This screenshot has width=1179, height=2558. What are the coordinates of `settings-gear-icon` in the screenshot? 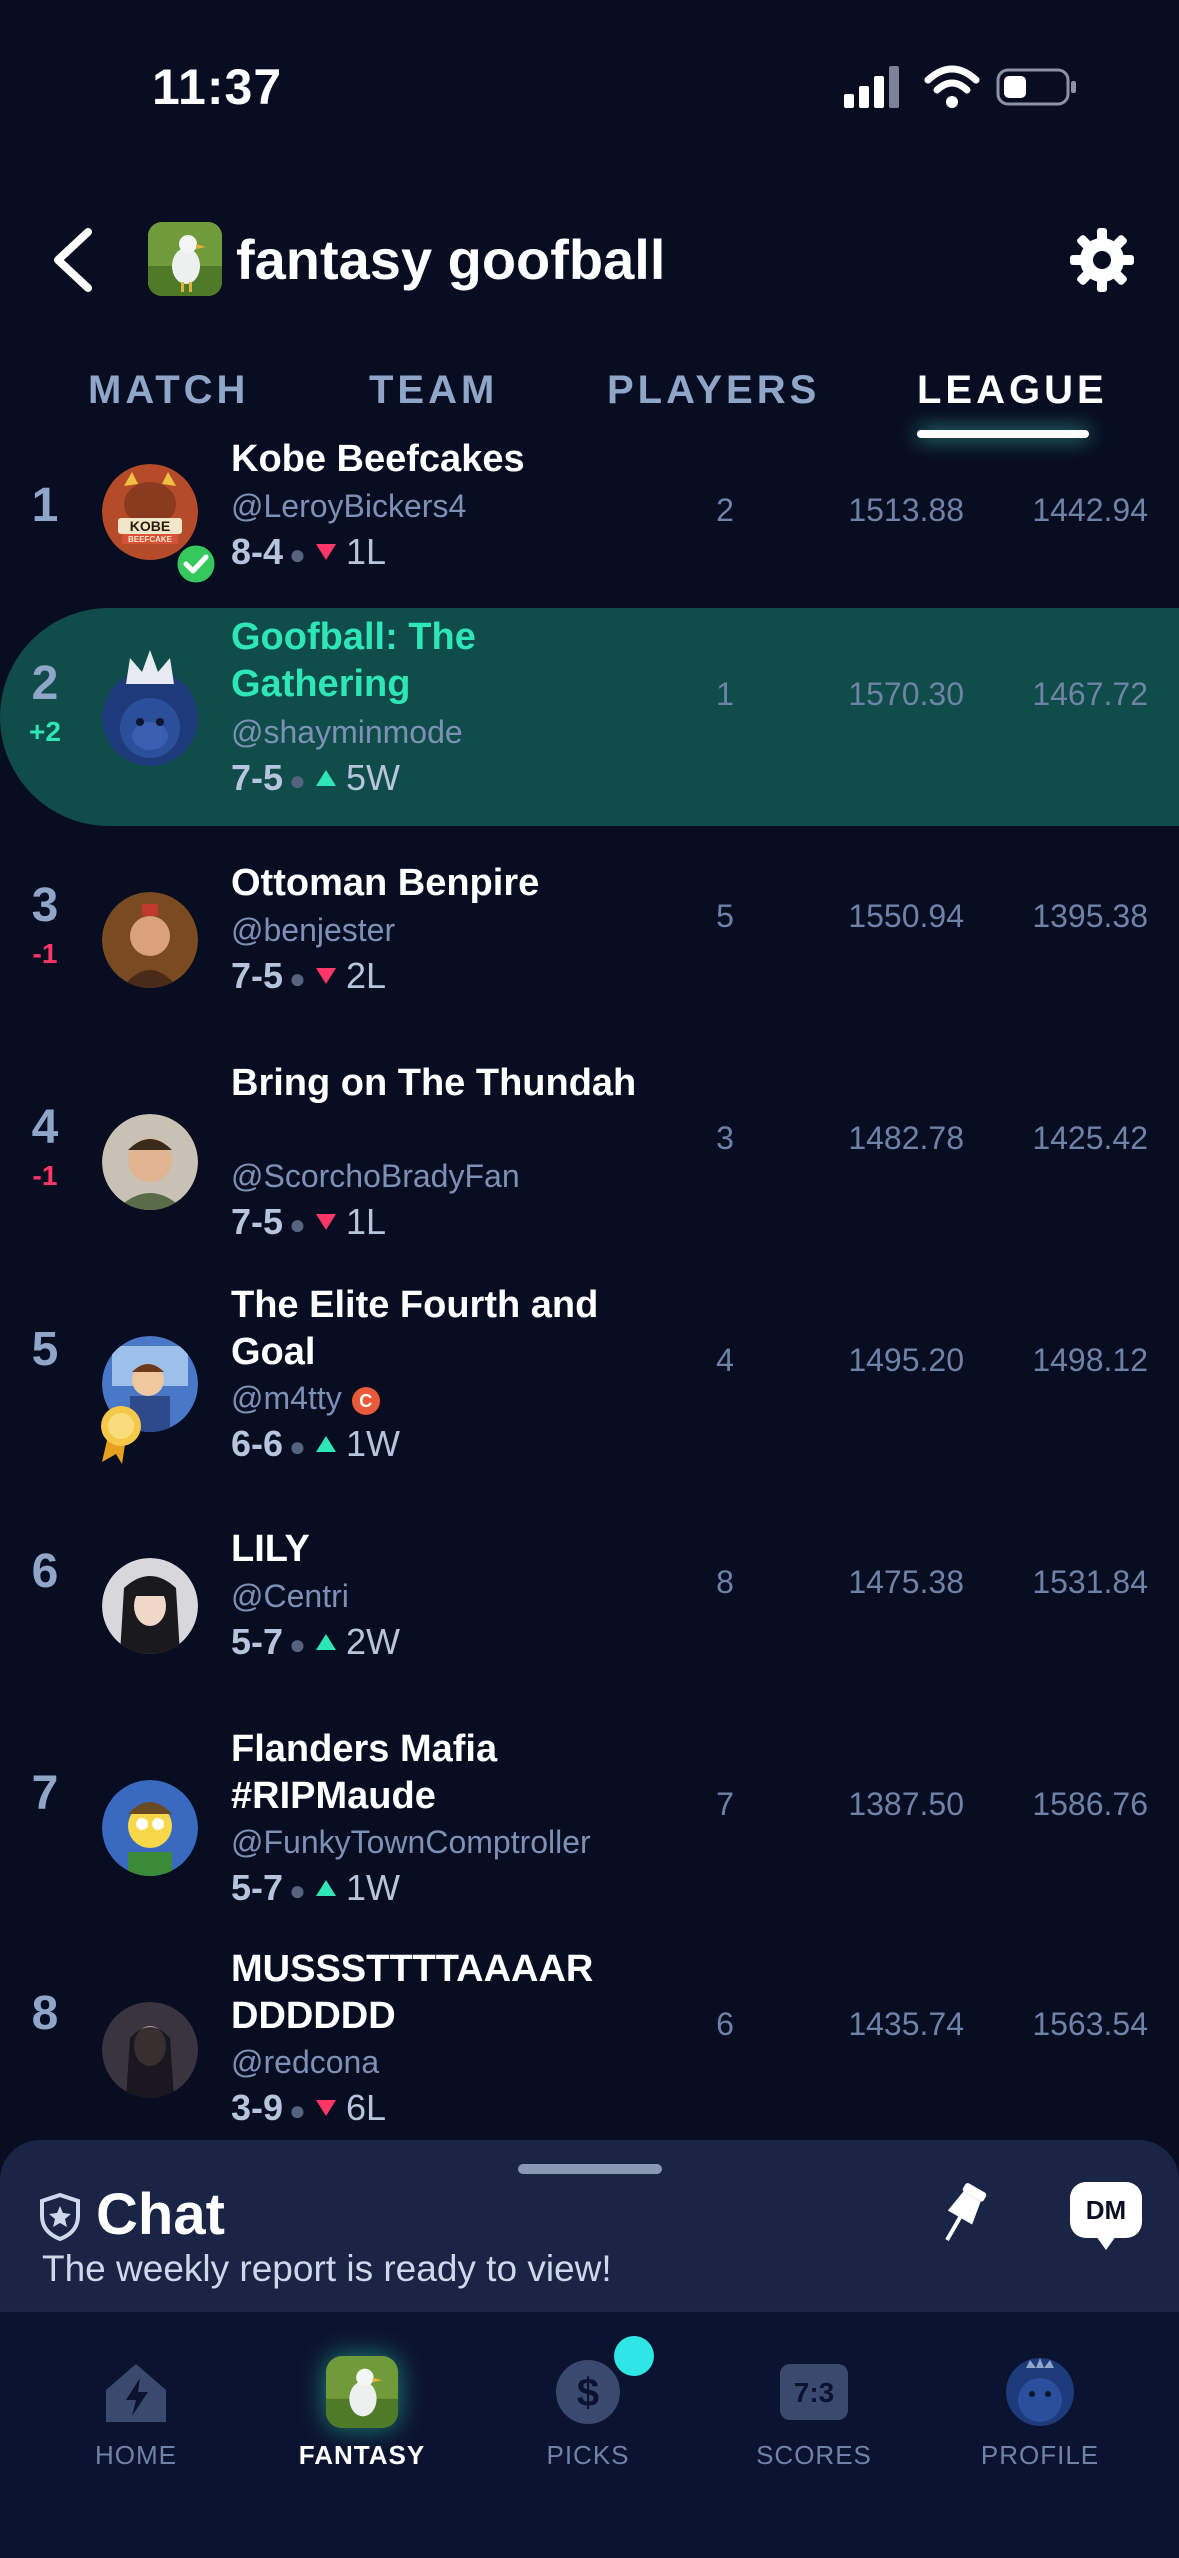 It's located at (1102, 260).